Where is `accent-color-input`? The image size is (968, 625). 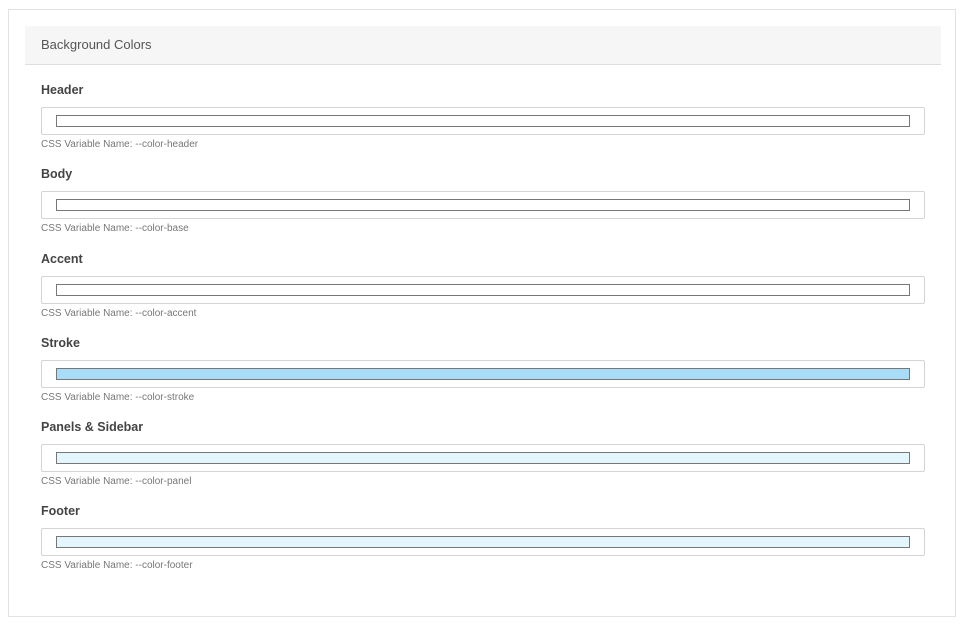
accent-color-input is located at coordinates (483, 290).